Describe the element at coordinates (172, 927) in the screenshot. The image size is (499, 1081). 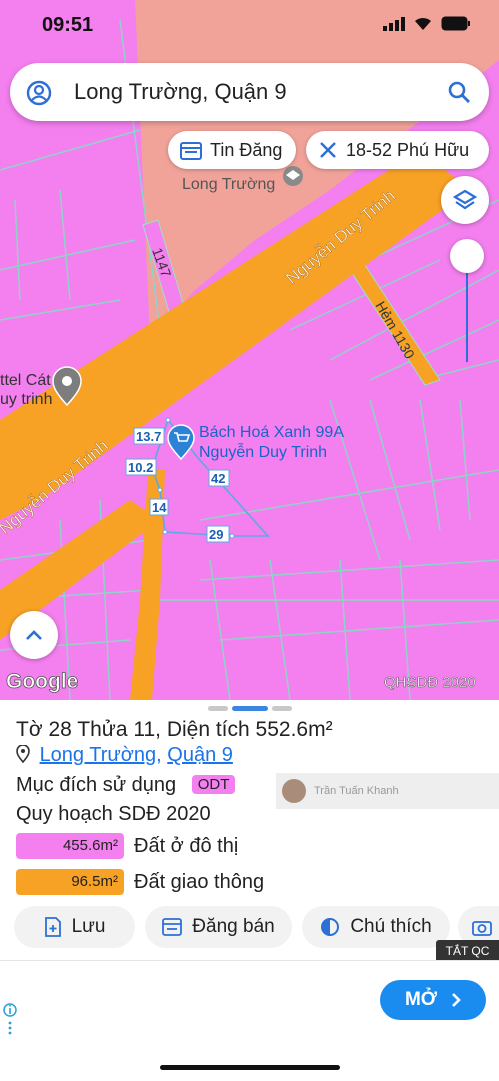
I see `calendar-list-icon` at that location.